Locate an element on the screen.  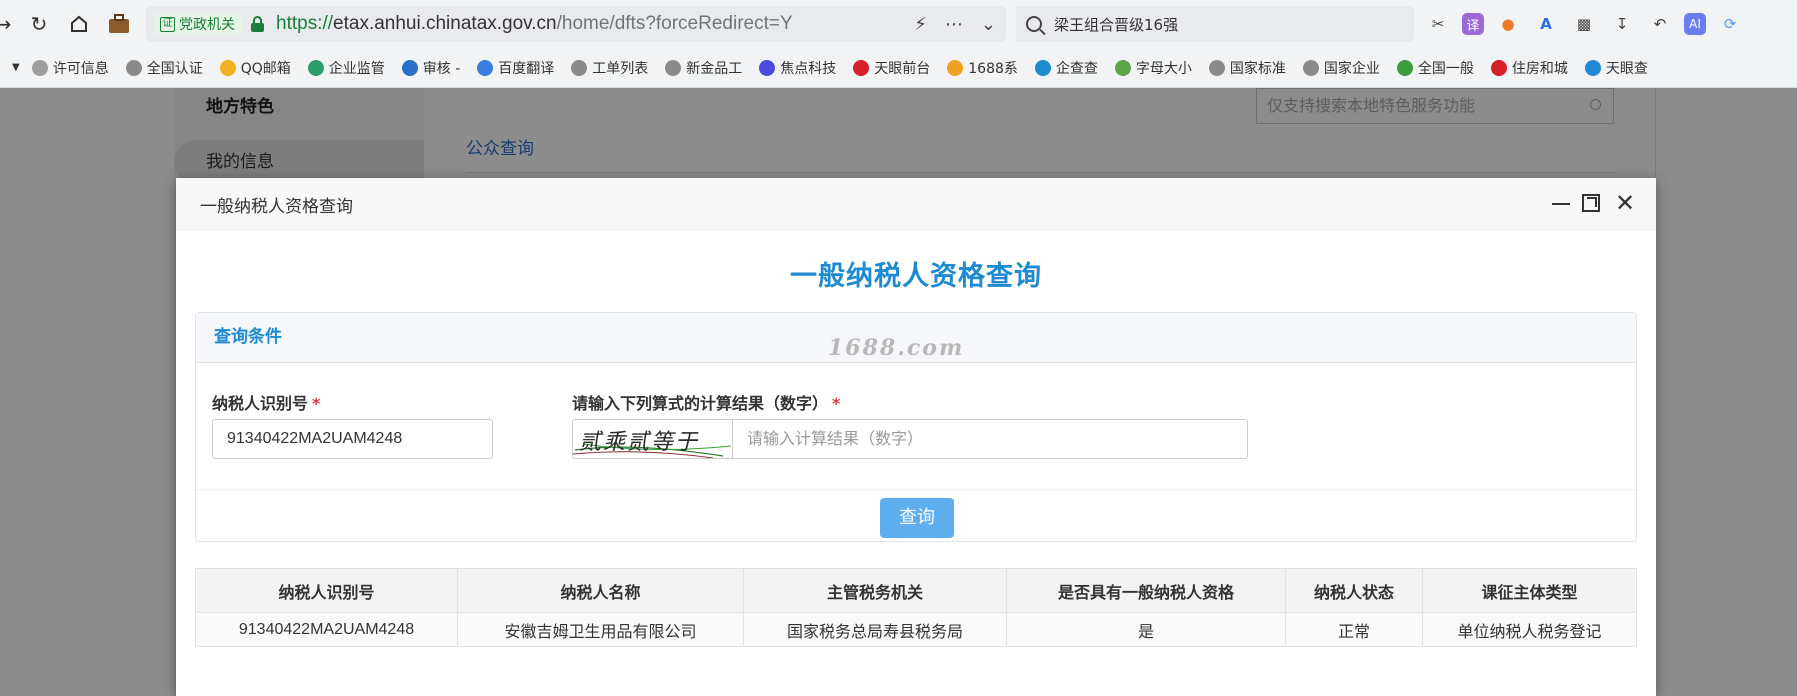
bookmark-item: 企查查 is located at coordinates (1066, 68).